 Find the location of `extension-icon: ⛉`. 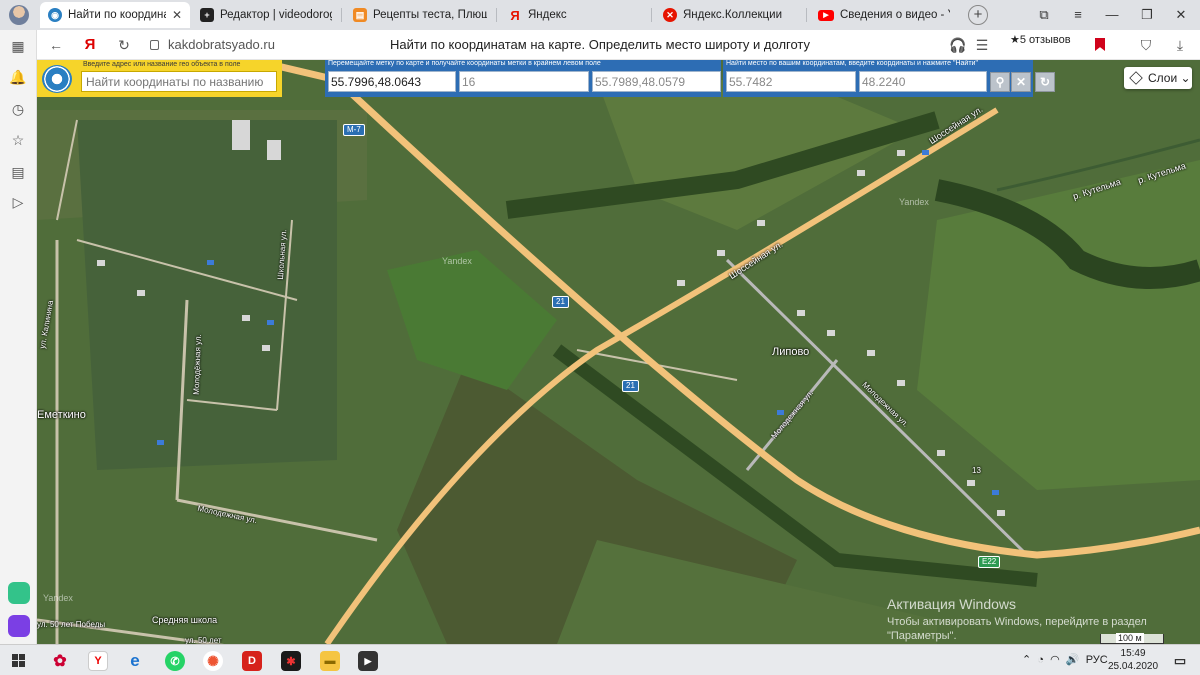

extension-icon: ⛉ is located at coordinates (1146, 45).